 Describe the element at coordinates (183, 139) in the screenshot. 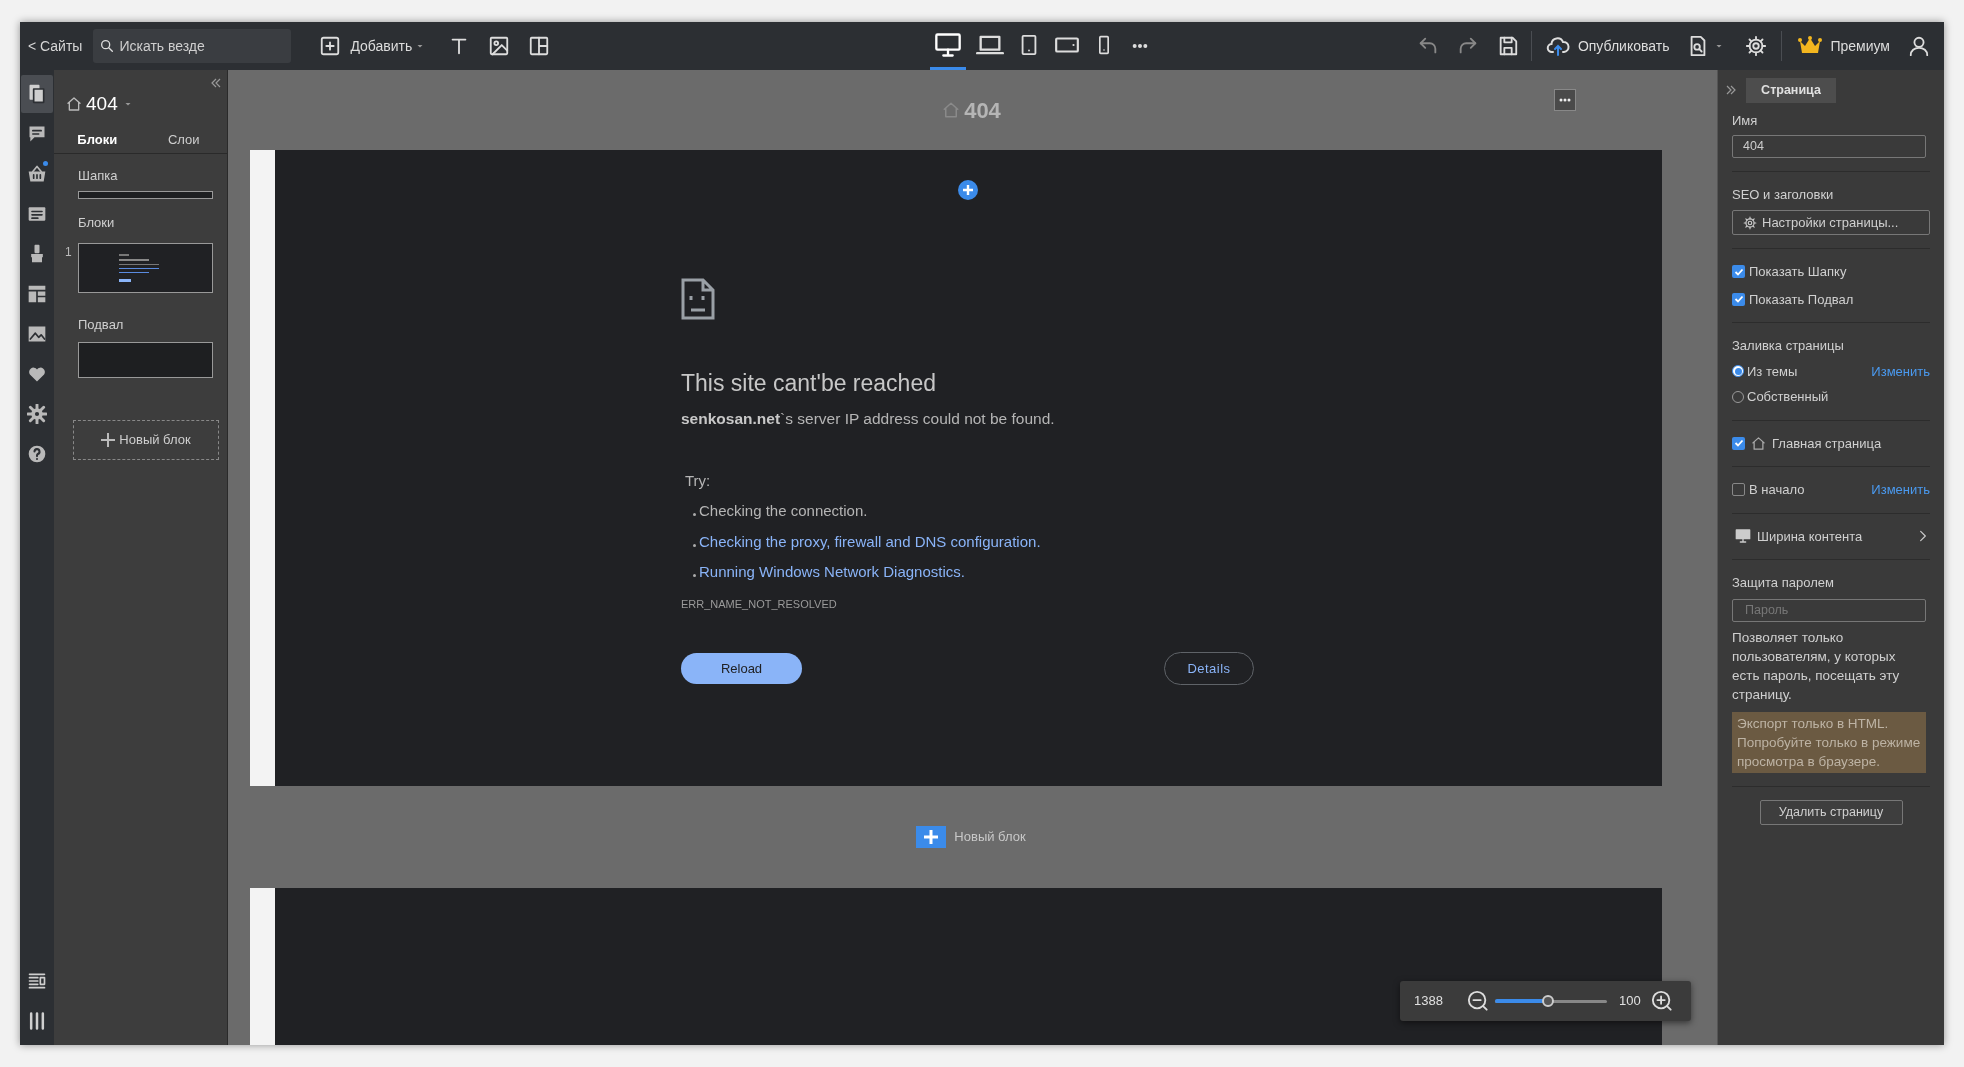

I see `panel-tab: Слои` at that location.